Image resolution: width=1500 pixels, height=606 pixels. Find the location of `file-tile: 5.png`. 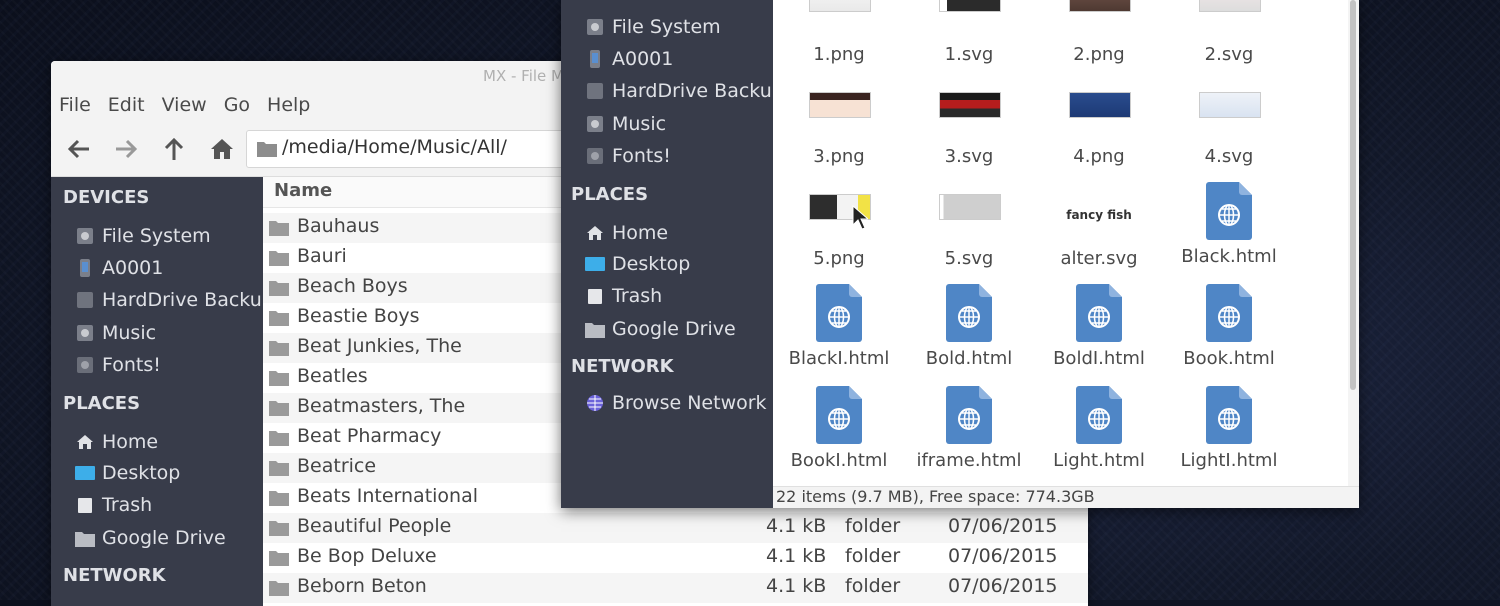

file-tile: 5.png is located at coordinates (839, 224).